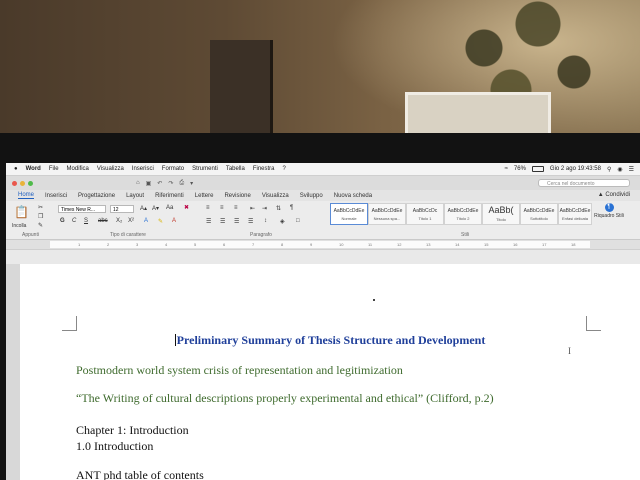 The width and height of the screenshot is (640, 480). Describe the element at coordinates (131, 221) in the screenshot. I see `superscript-icon: X²` at that location.